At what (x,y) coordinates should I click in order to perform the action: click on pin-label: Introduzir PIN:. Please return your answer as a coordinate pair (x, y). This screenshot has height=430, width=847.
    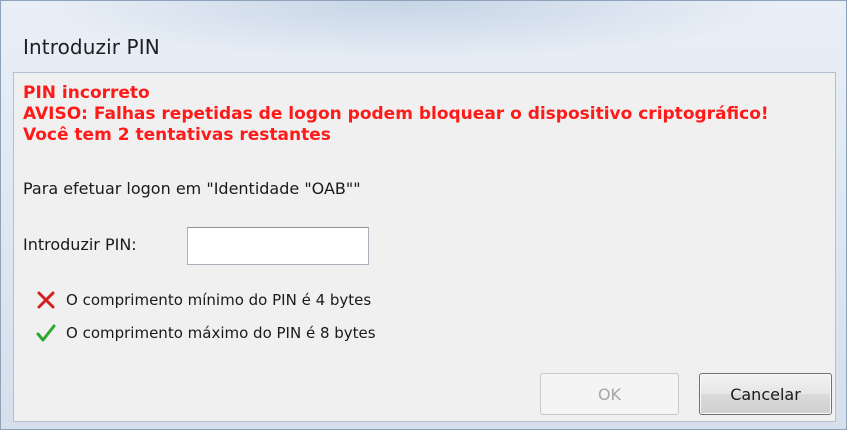
    Looking at the image, I should click on (80, 244).